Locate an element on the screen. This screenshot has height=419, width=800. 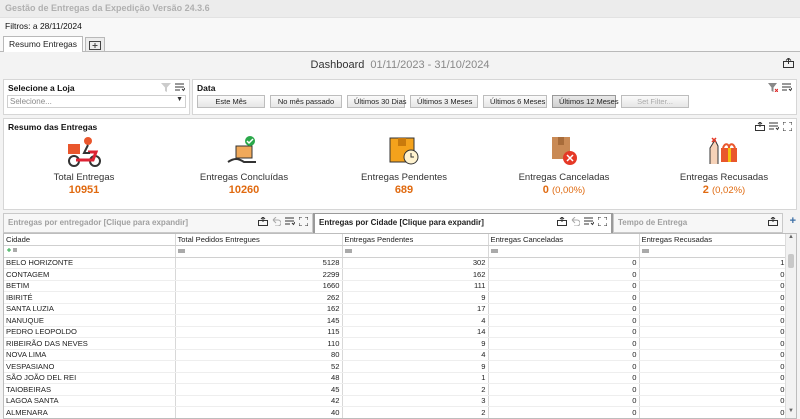
column-header: Entregas Canceladas is located at coordinates (564, 240).